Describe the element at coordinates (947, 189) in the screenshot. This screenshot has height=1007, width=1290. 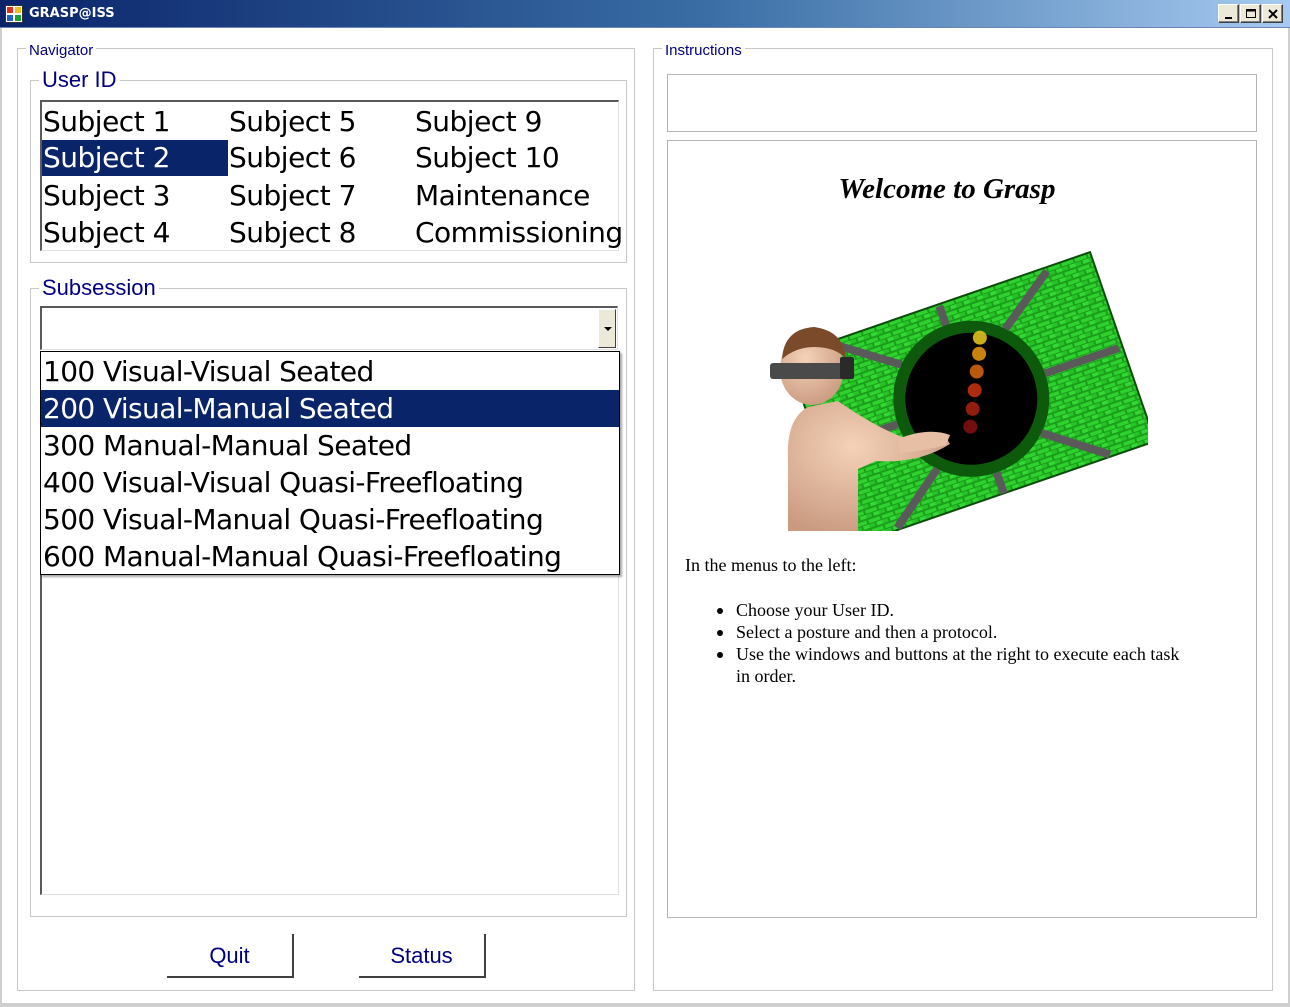
I see `welcome-heading: Welcome to Grasp` at that location.